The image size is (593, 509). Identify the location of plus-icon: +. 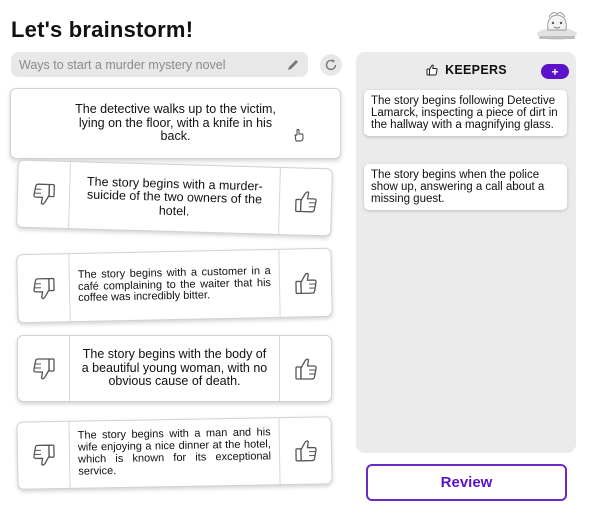
(555, 71).